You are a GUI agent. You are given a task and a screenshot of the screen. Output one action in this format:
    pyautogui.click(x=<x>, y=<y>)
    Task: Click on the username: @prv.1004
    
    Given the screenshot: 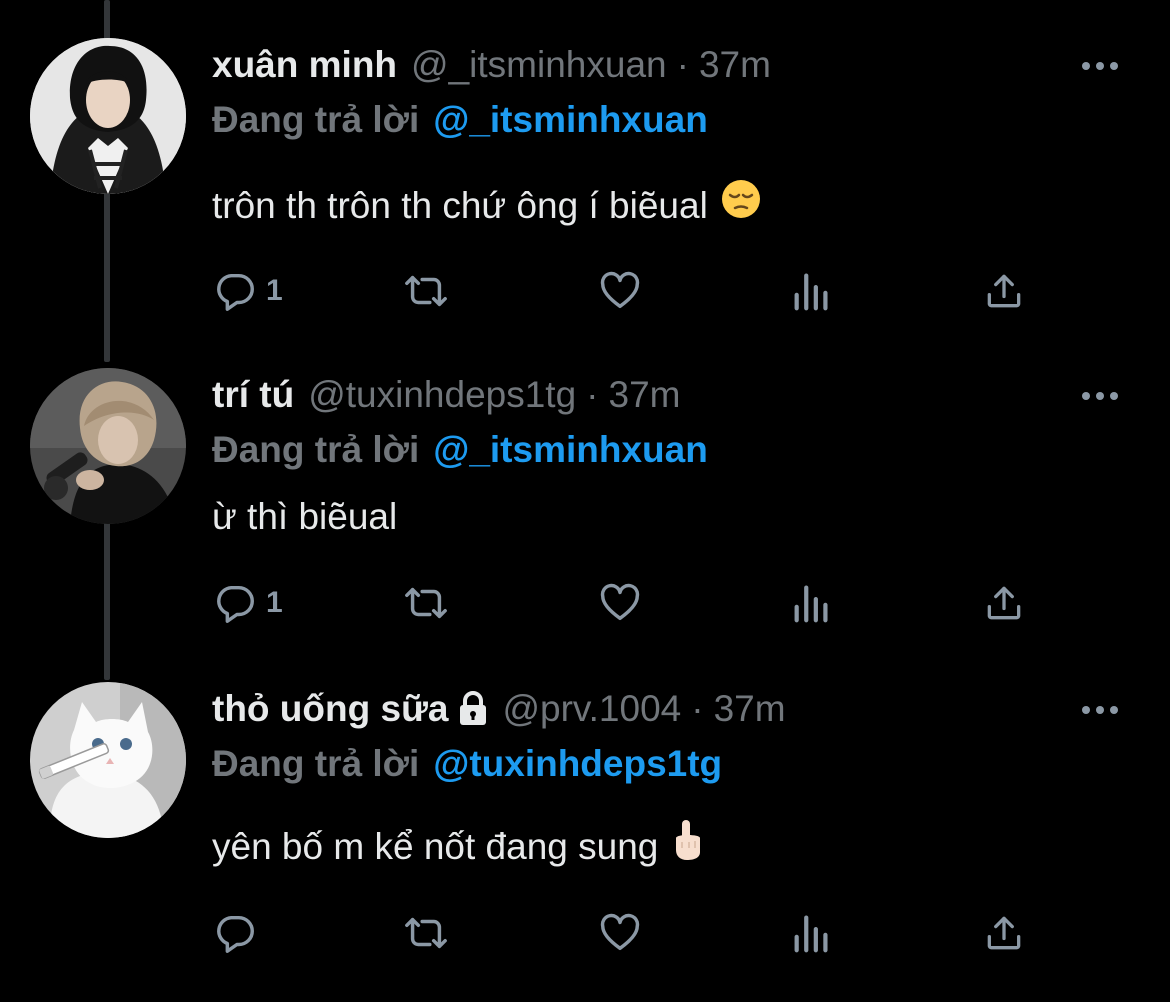 What is the action you would take?
    pyautogui.click(x=591, y=709)
    